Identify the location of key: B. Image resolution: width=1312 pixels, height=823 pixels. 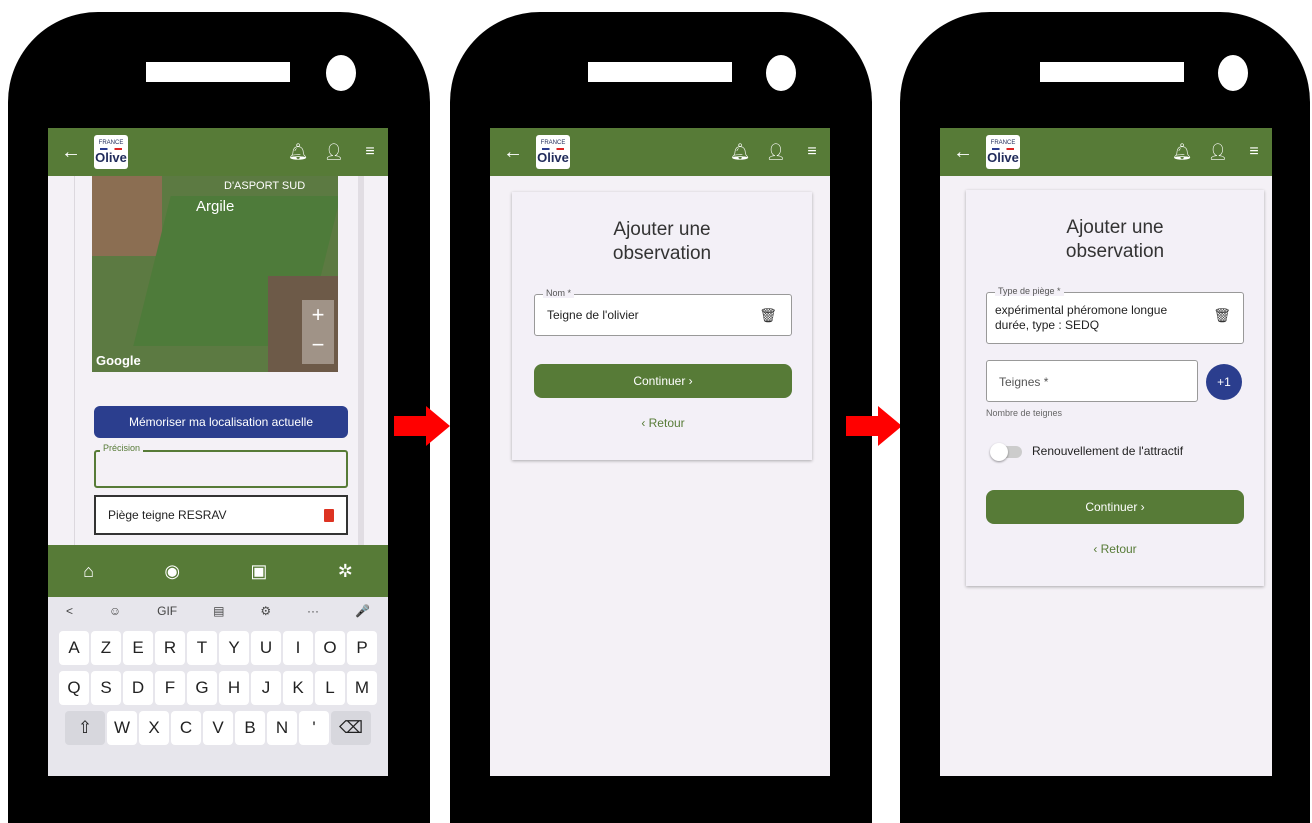
(250, 728).